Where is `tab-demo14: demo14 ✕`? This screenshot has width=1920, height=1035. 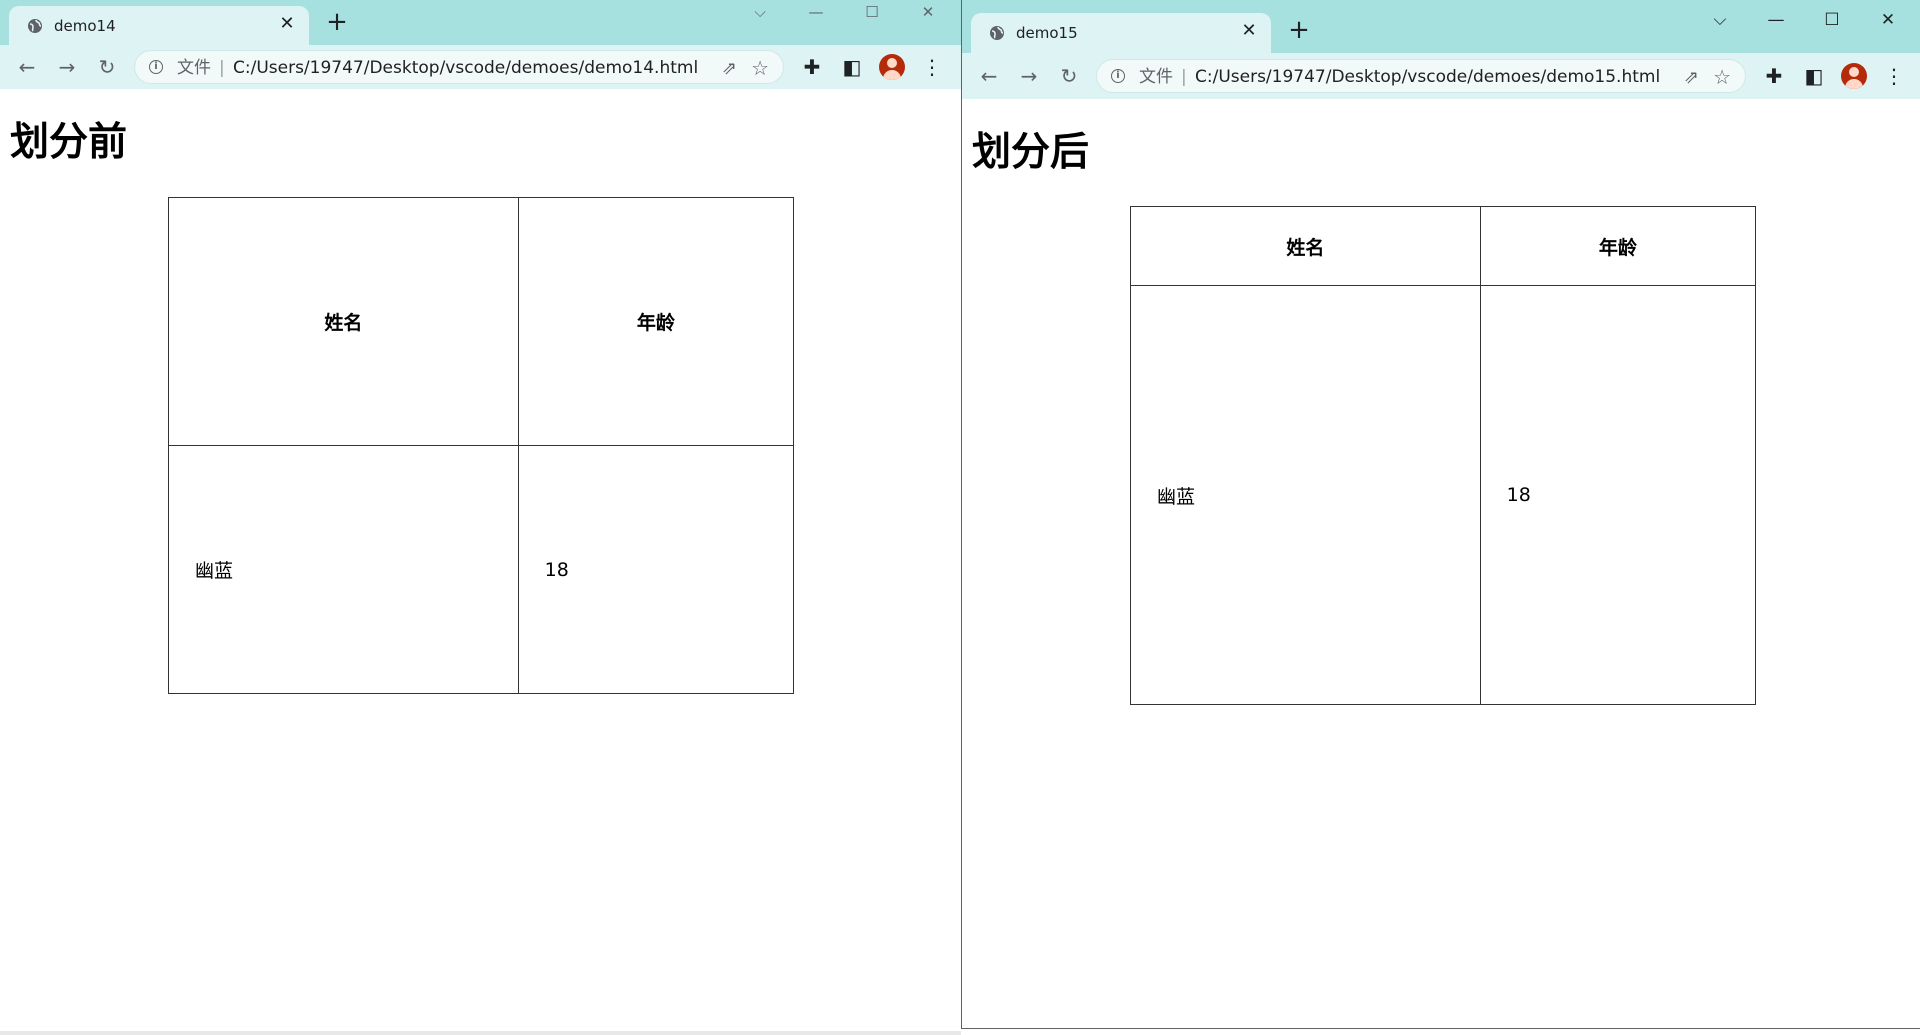 tab-demo14: demo14 ✕ is located at coordinates (159, 25).